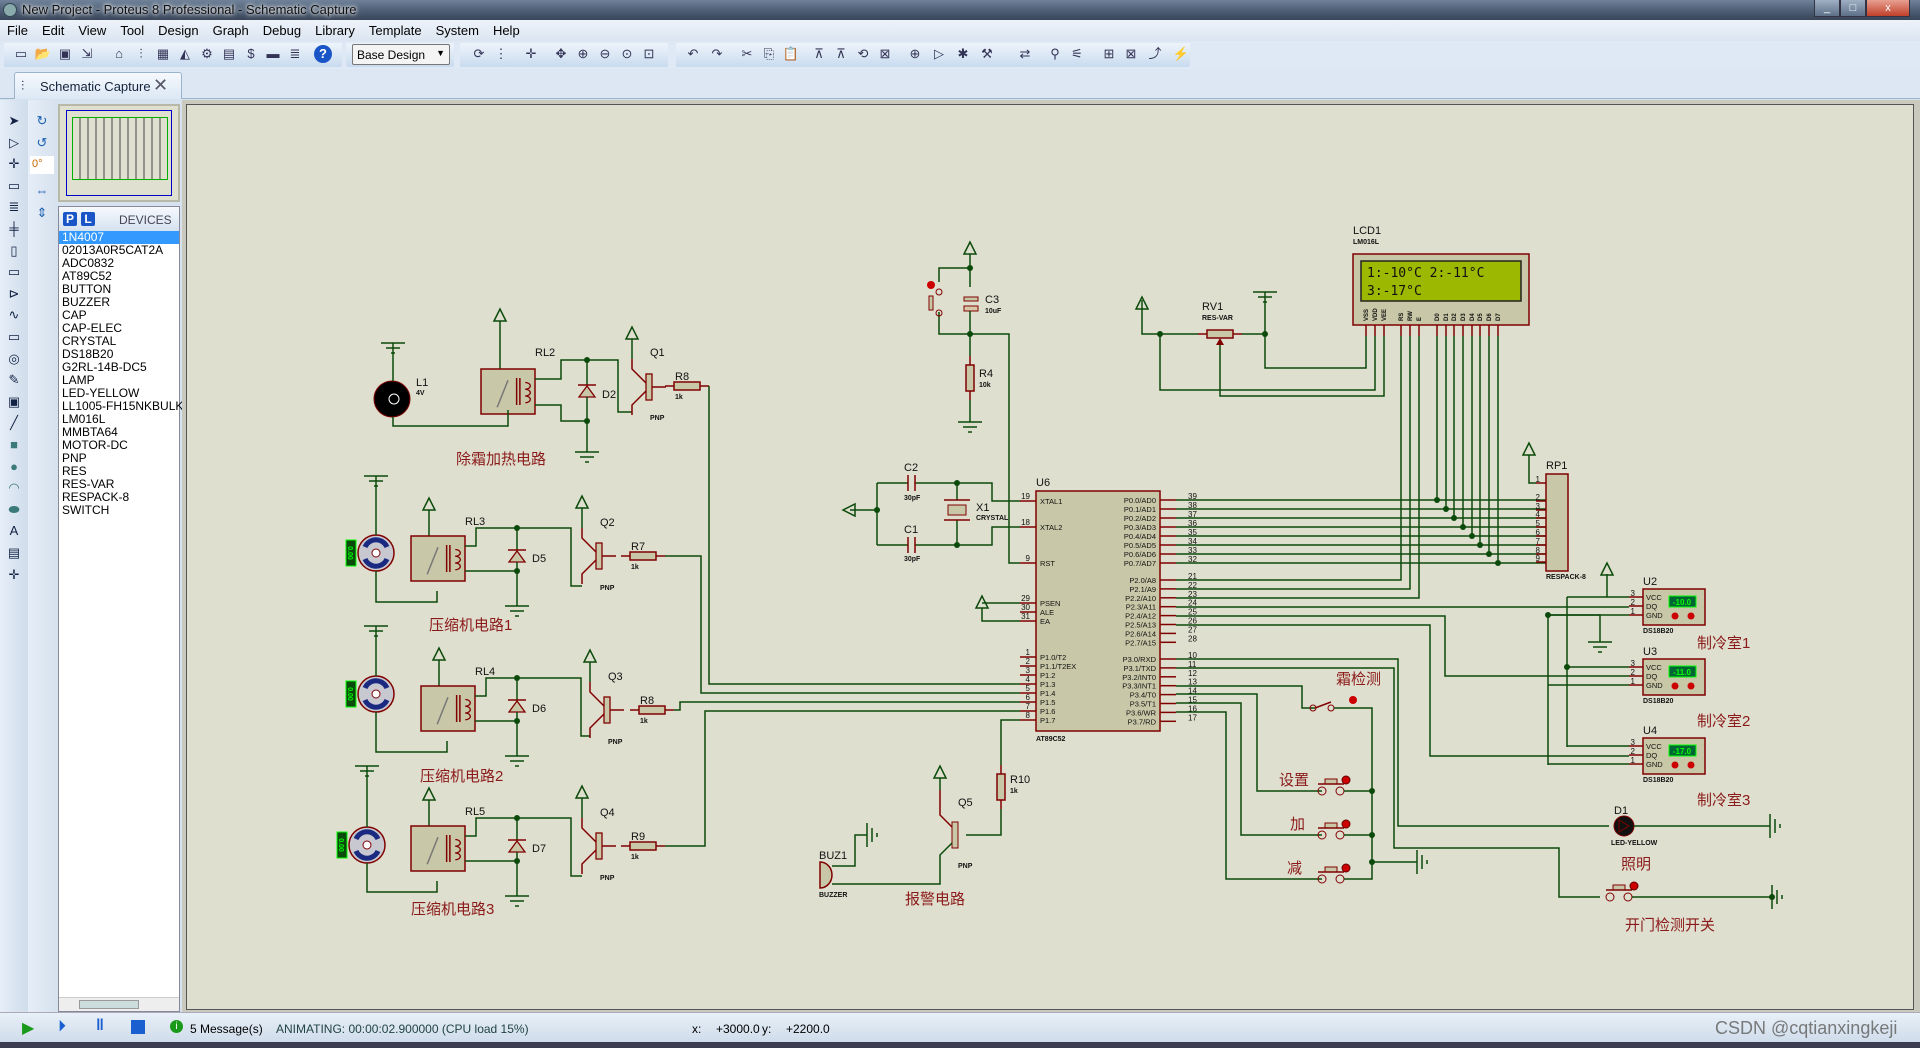 Image resolution: width=1920 pixels, height=1048 pixels. What do you see at coordinates (561, 54) in the screenshot?
I see `pan-icon: ✥` at bounding box center [561, 54].